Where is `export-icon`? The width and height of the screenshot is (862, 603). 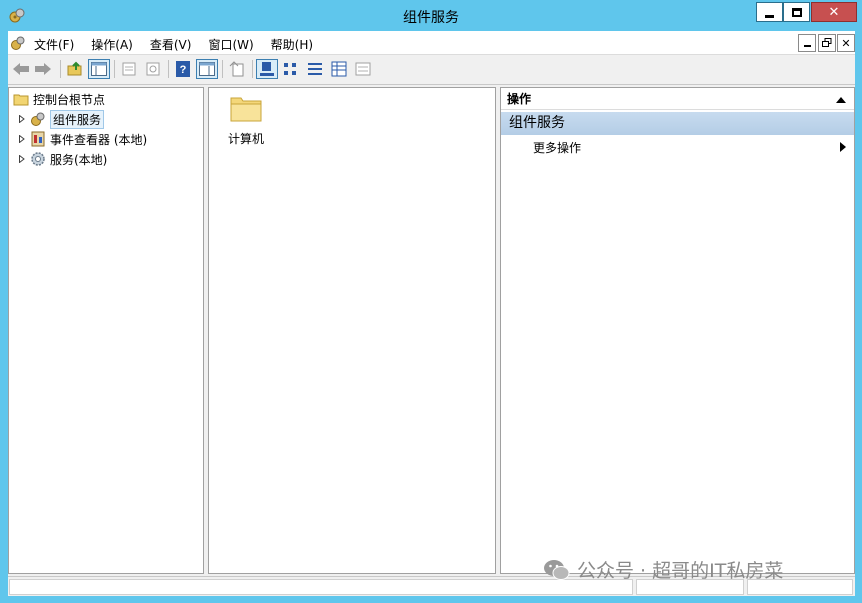
export-icon is located at coordinates (236, 69).